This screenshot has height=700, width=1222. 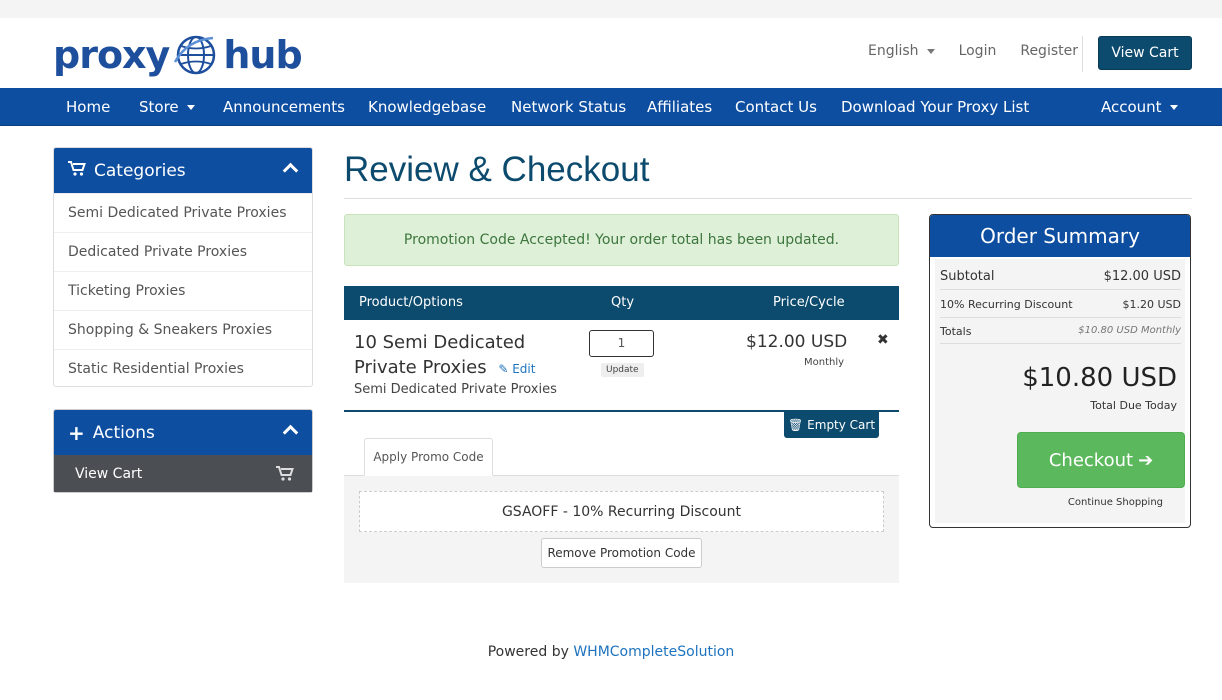 I want to click on nav-account-label: Account, so click(x=1131, y=107).